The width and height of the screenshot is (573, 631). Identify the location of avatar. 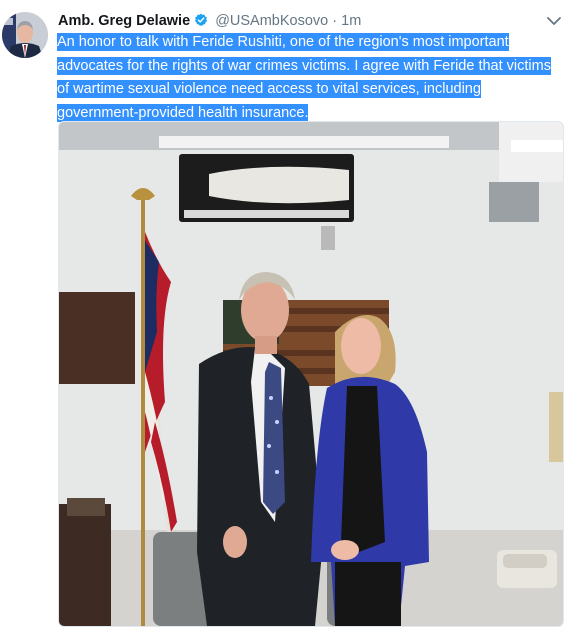
(25, 35).